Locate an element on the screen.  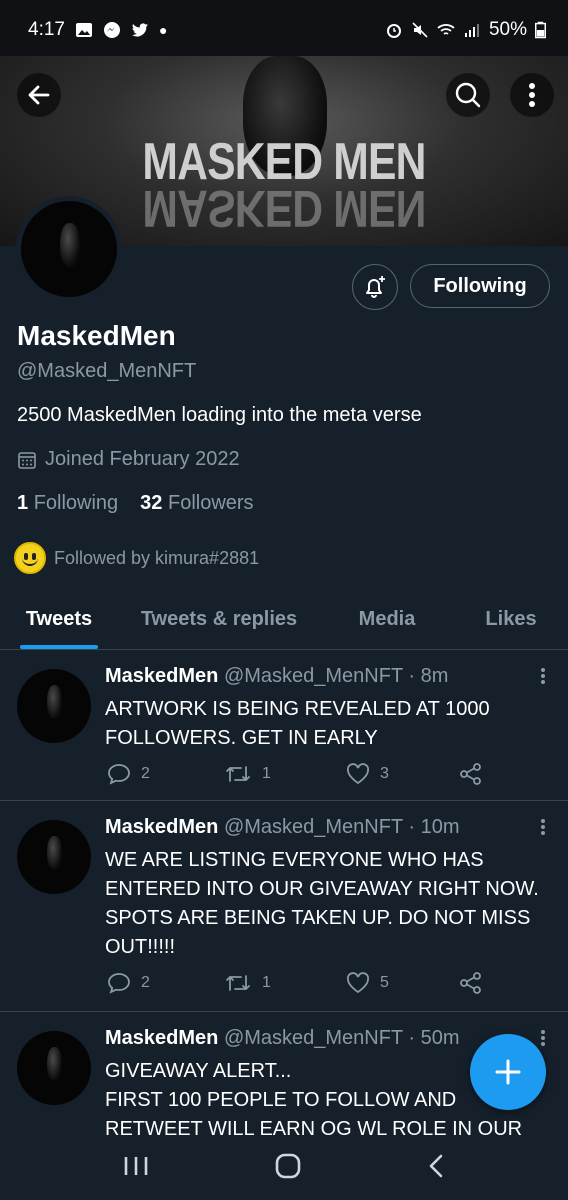
follow-stats: 1 Following 32 Followers is located at coordinates (135, 503).